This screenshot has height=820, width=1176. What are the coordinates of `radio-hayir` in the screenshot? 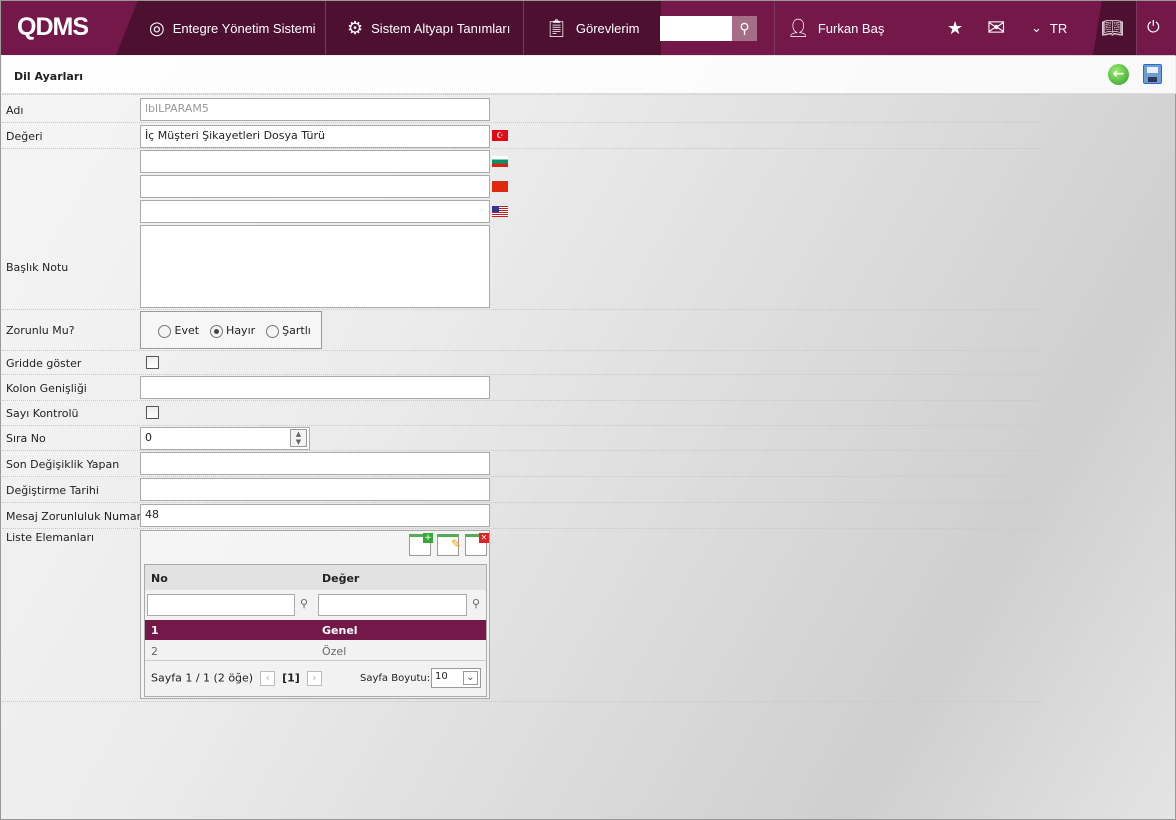 It's located at (216, 331).